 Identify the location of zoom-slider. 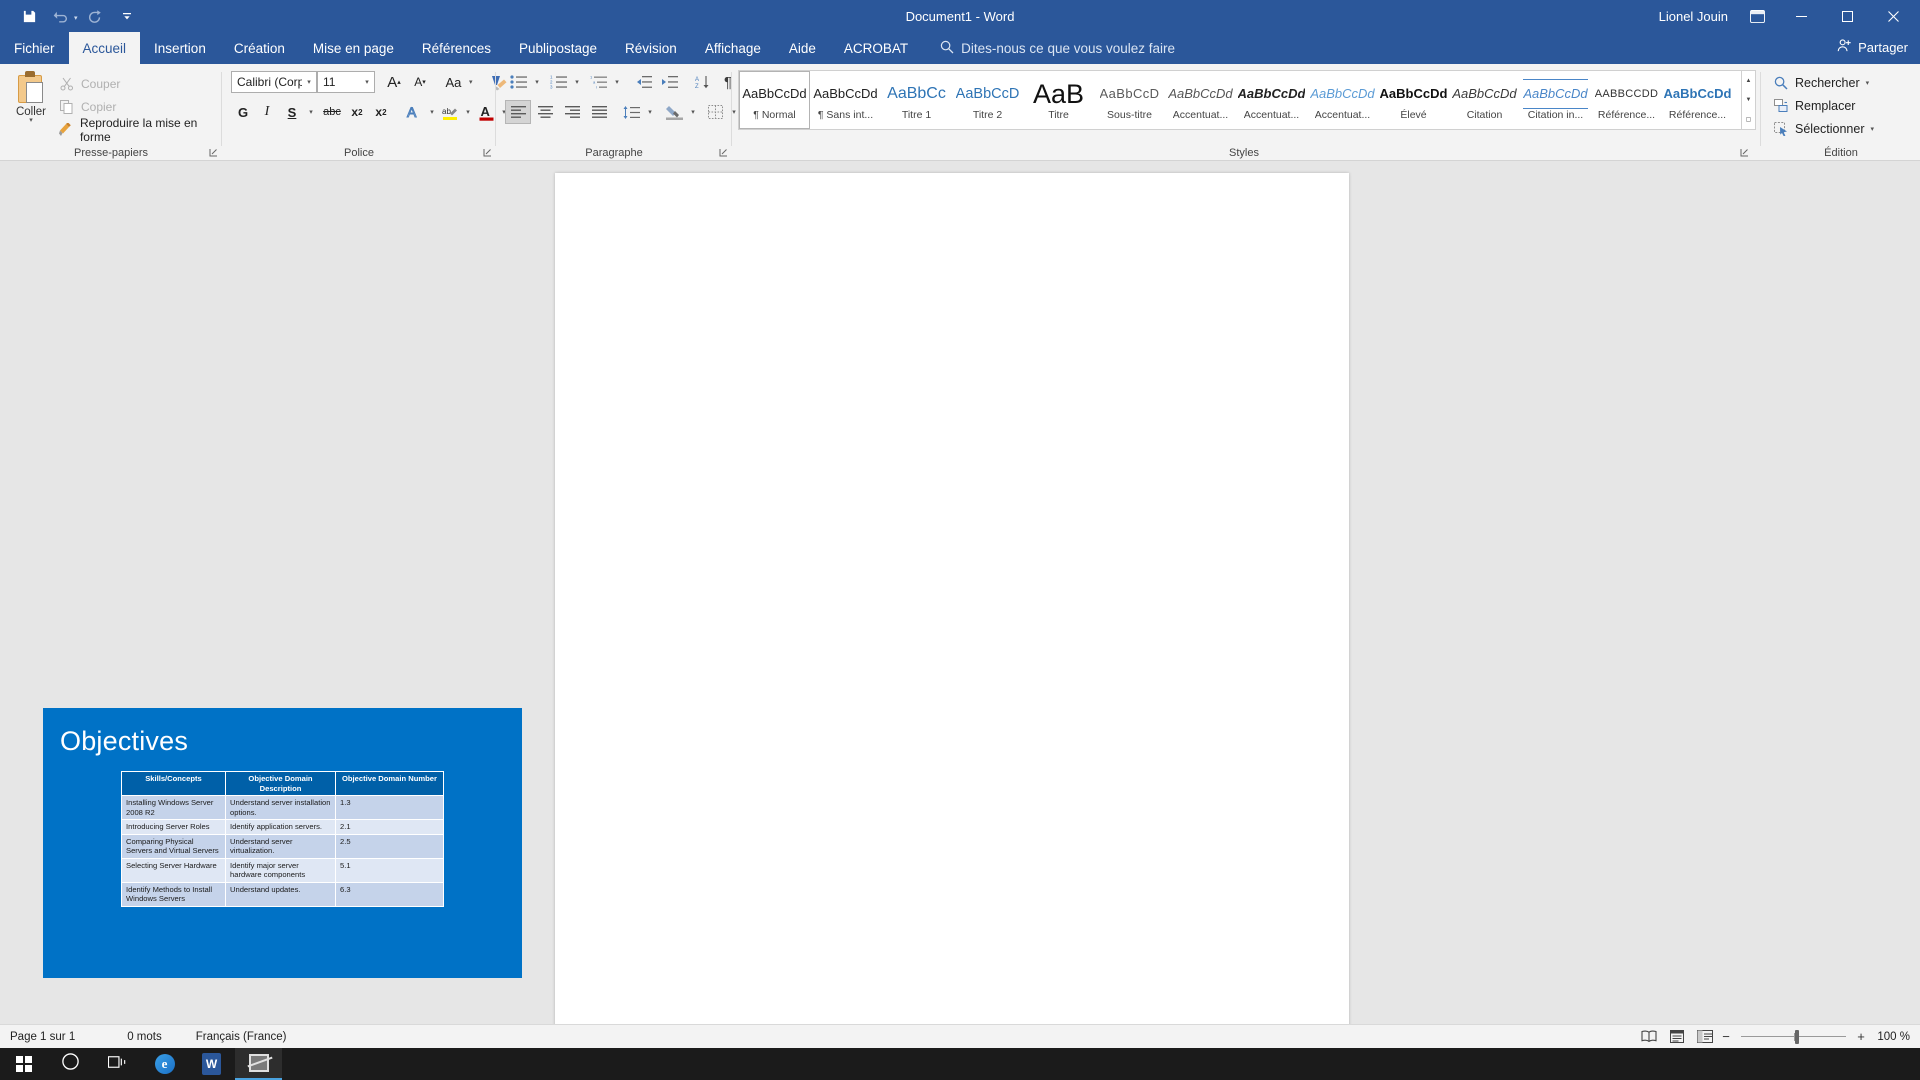
(1793, 1037).